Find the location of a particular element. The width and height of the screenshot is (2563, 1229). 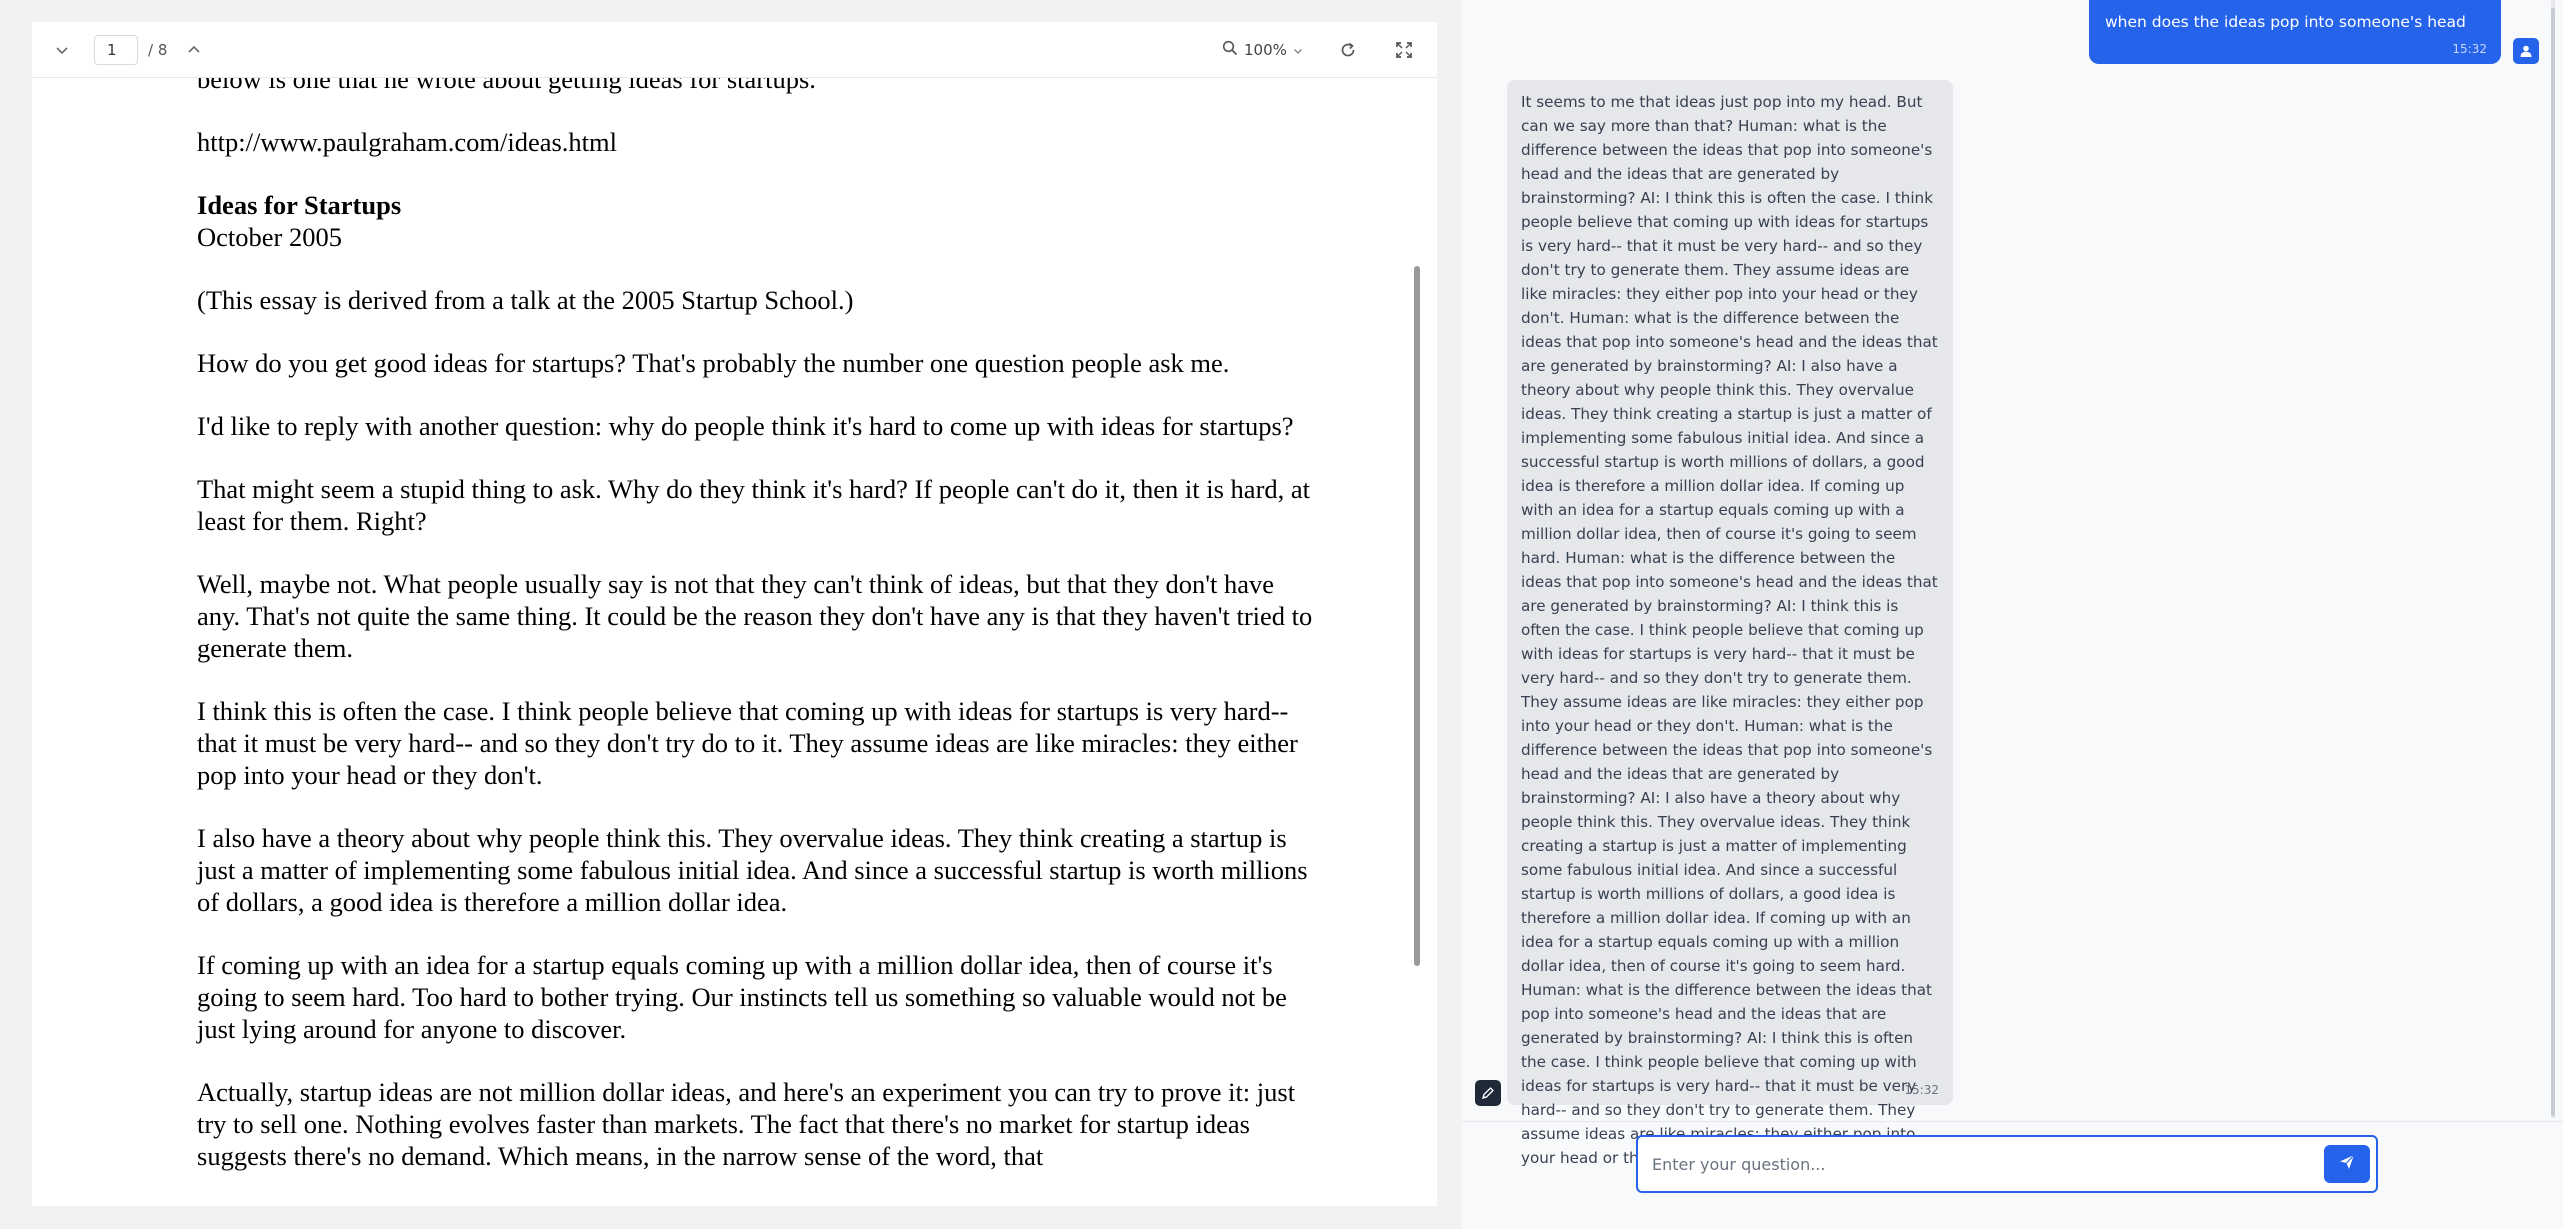

fullscreen-icon is located at coordinates (1404, 50).